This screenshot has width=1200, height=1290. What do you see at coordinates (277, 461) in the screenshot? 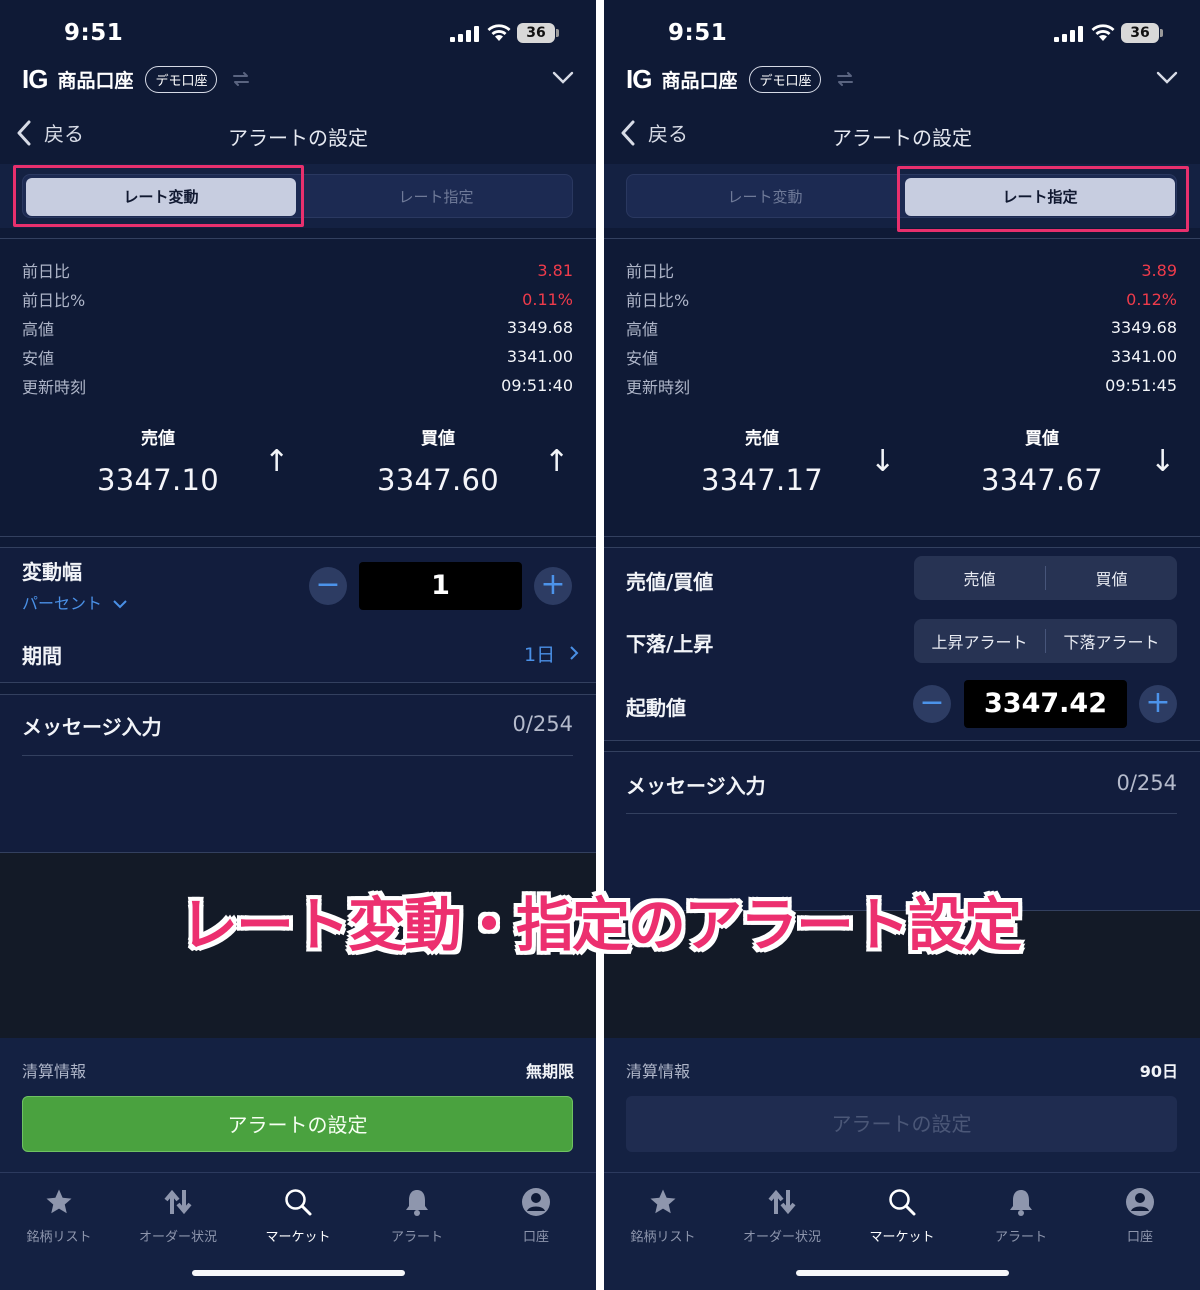
I see `sell-trend-arrow-icon: ↑` at bounding box center [277, 461].